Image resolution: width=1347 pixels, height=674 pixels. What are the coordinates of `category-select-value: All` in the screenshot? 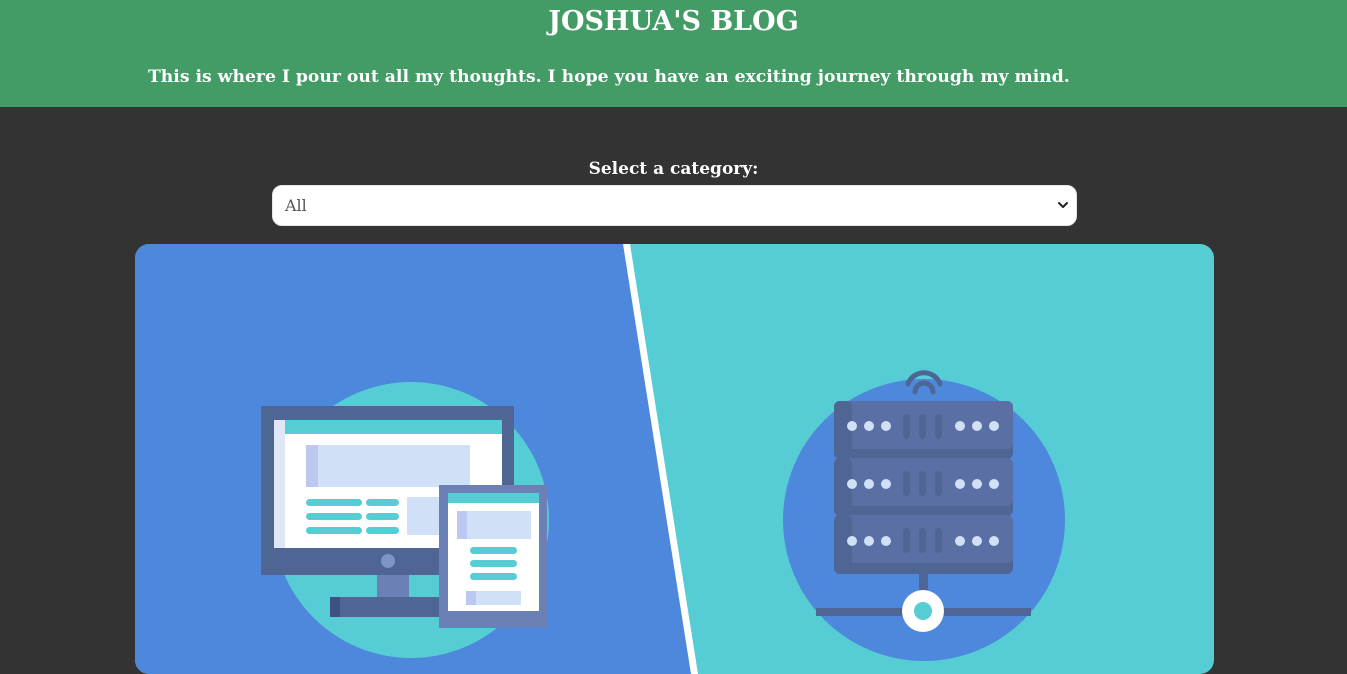 It's located at (296, 205).